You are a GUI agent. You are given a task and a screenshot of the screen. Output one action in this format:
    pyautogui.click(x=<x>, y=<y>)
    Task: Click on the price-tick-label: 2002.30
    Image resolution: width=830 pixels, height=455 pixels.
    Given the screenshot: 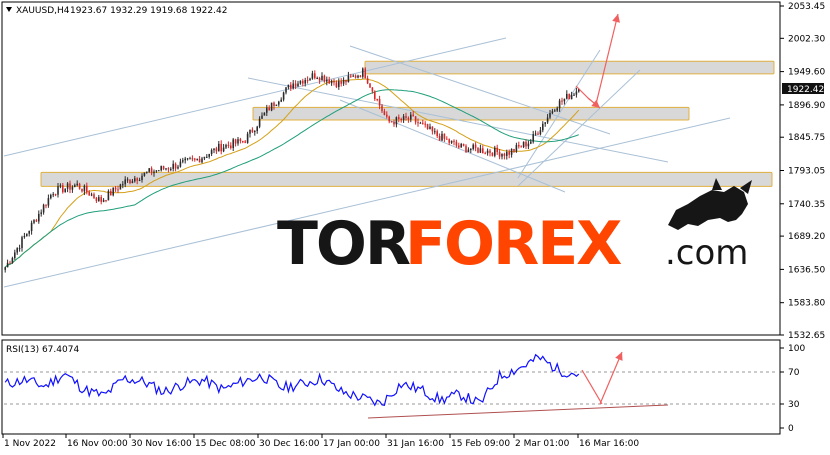 What is the action you would take?
    pyautogui.click(x=806, y=39)
    